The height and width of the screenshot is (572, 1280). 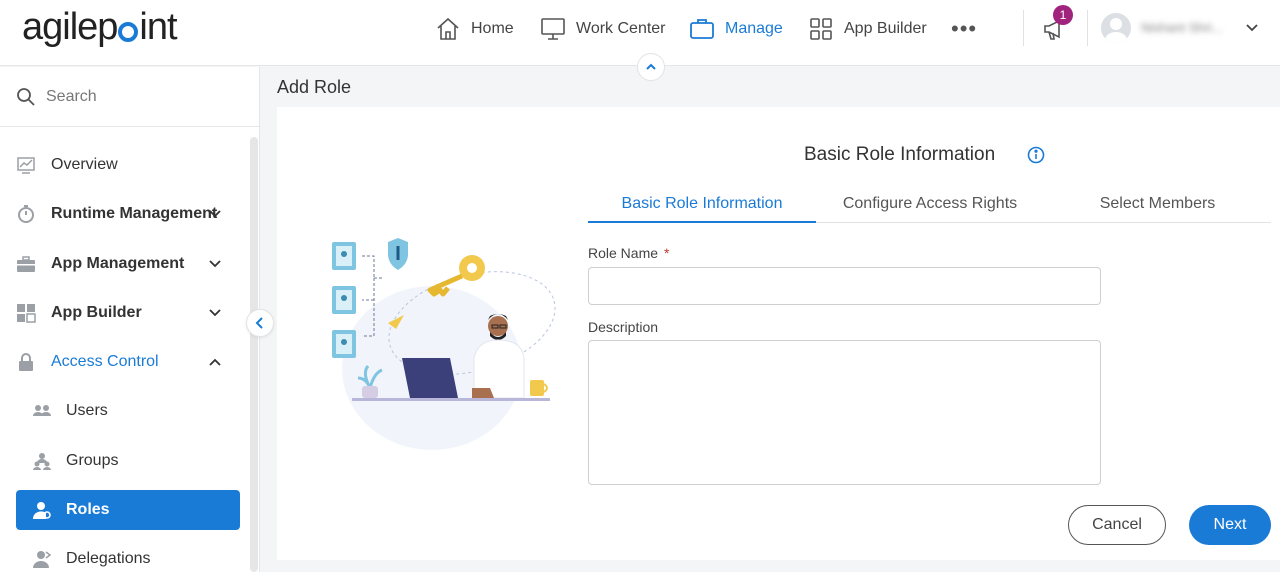 I want to click on briefcase-icon, so click(x=702, y=29).